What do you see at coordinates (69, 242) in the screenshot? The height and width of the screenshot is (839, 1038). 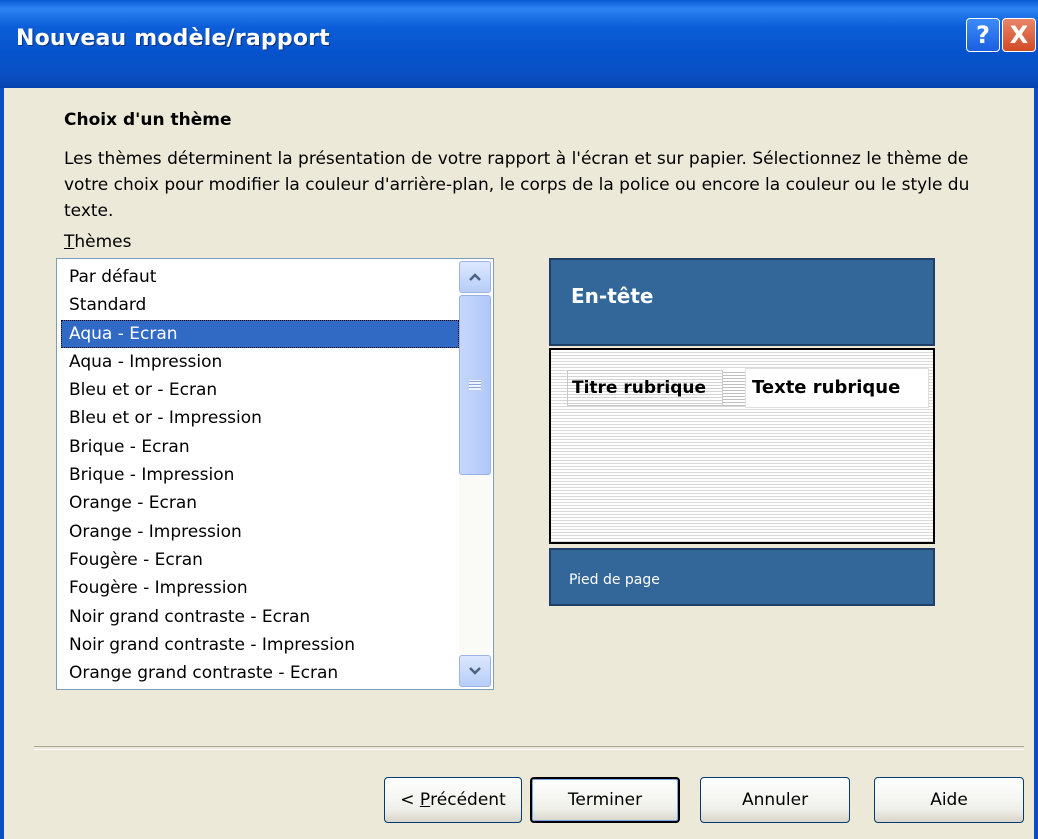 I see `themes-label-accel: T` at bounding box center [69, 242].